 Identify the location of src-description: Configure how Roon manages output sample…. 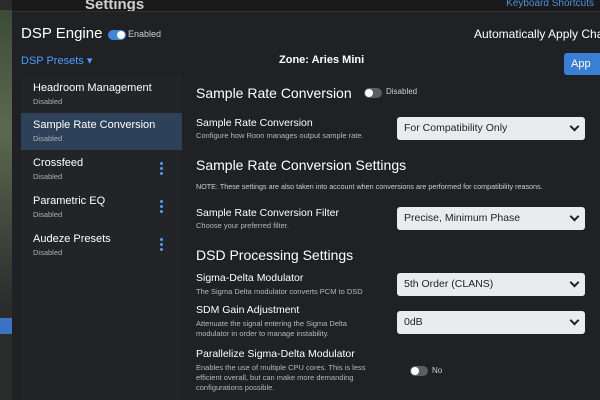
(280, 135).